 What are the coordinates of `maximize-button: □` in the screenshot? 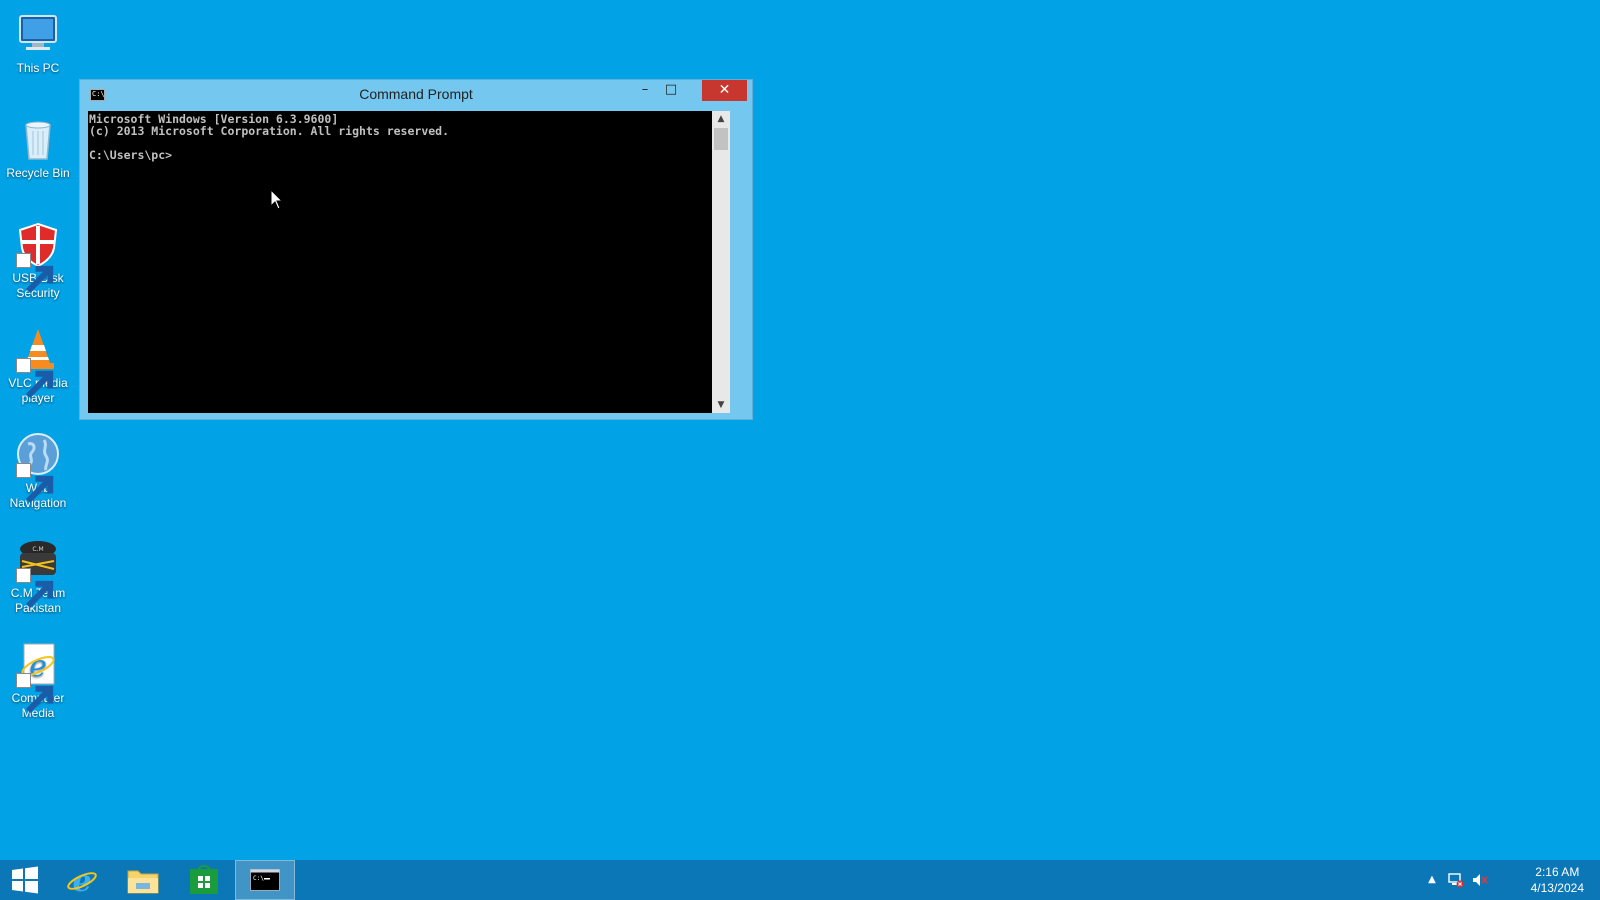 It's located at (671, 90).